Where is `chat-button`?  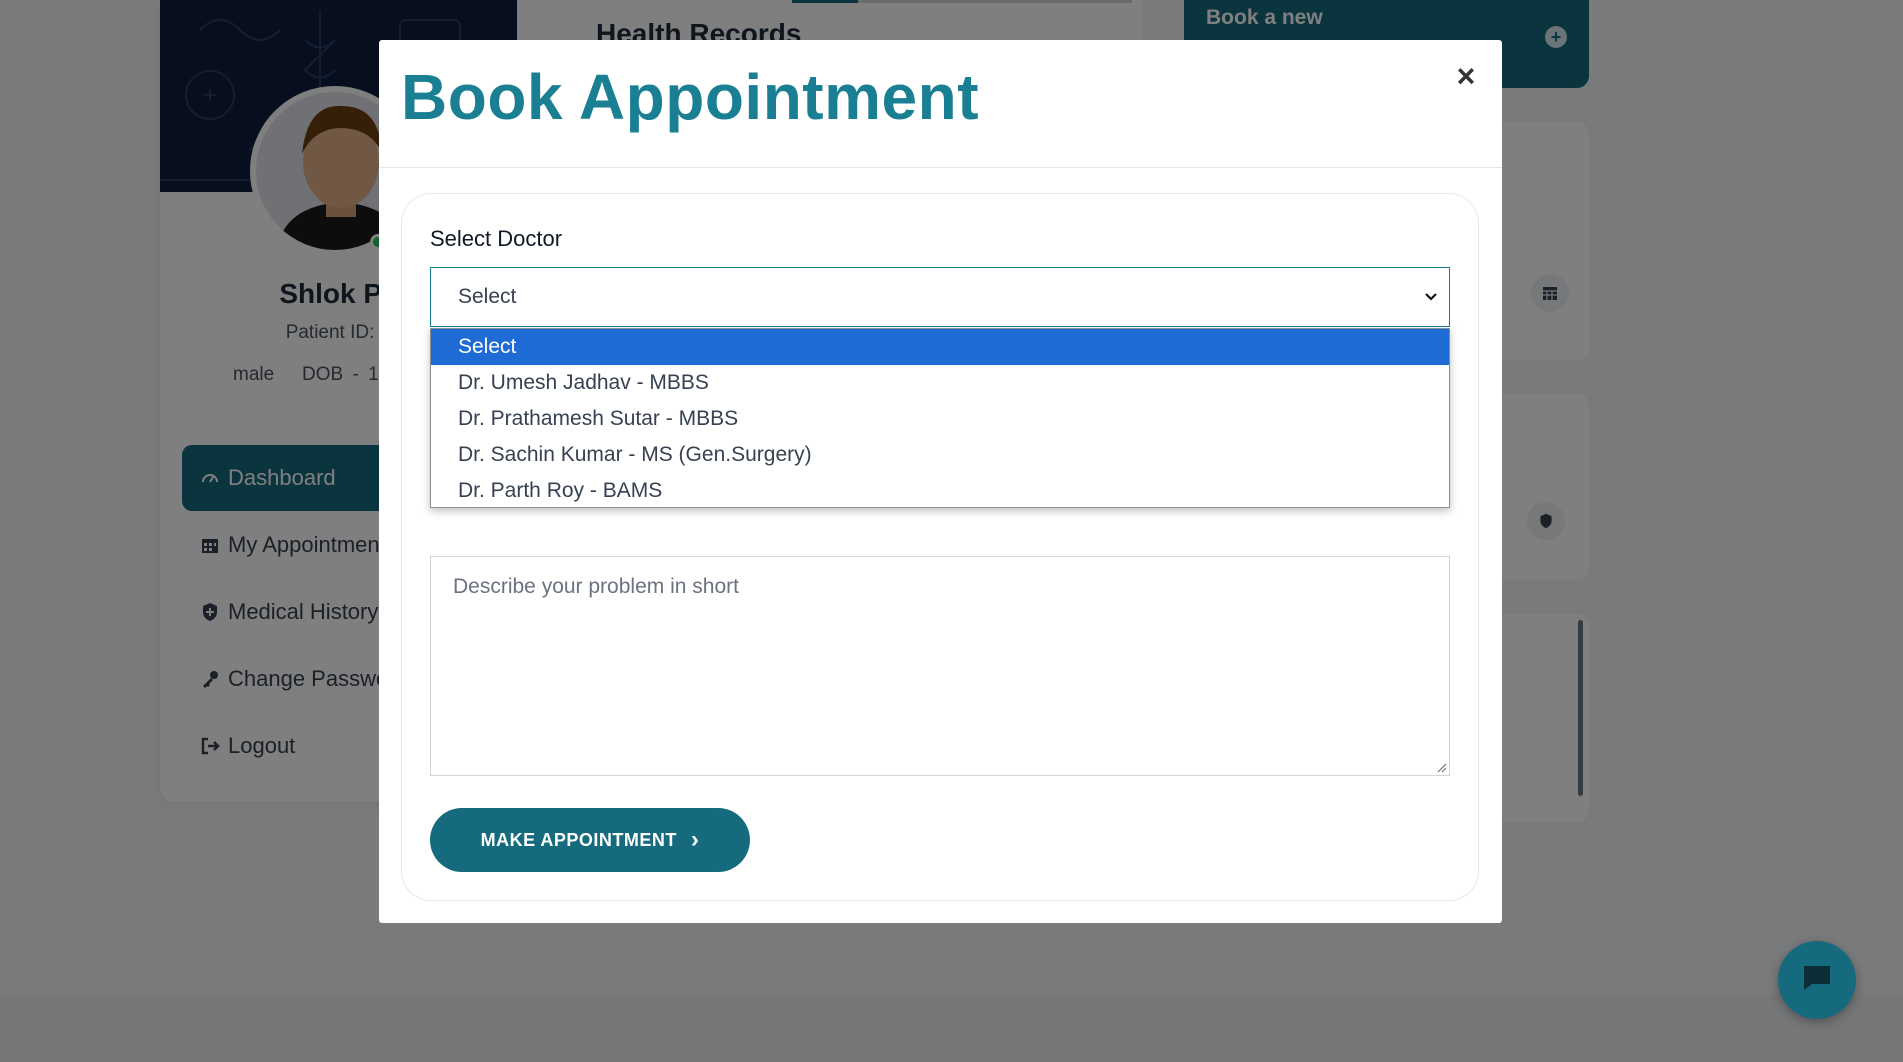 chat-button is located at coordinates (1817, 980).